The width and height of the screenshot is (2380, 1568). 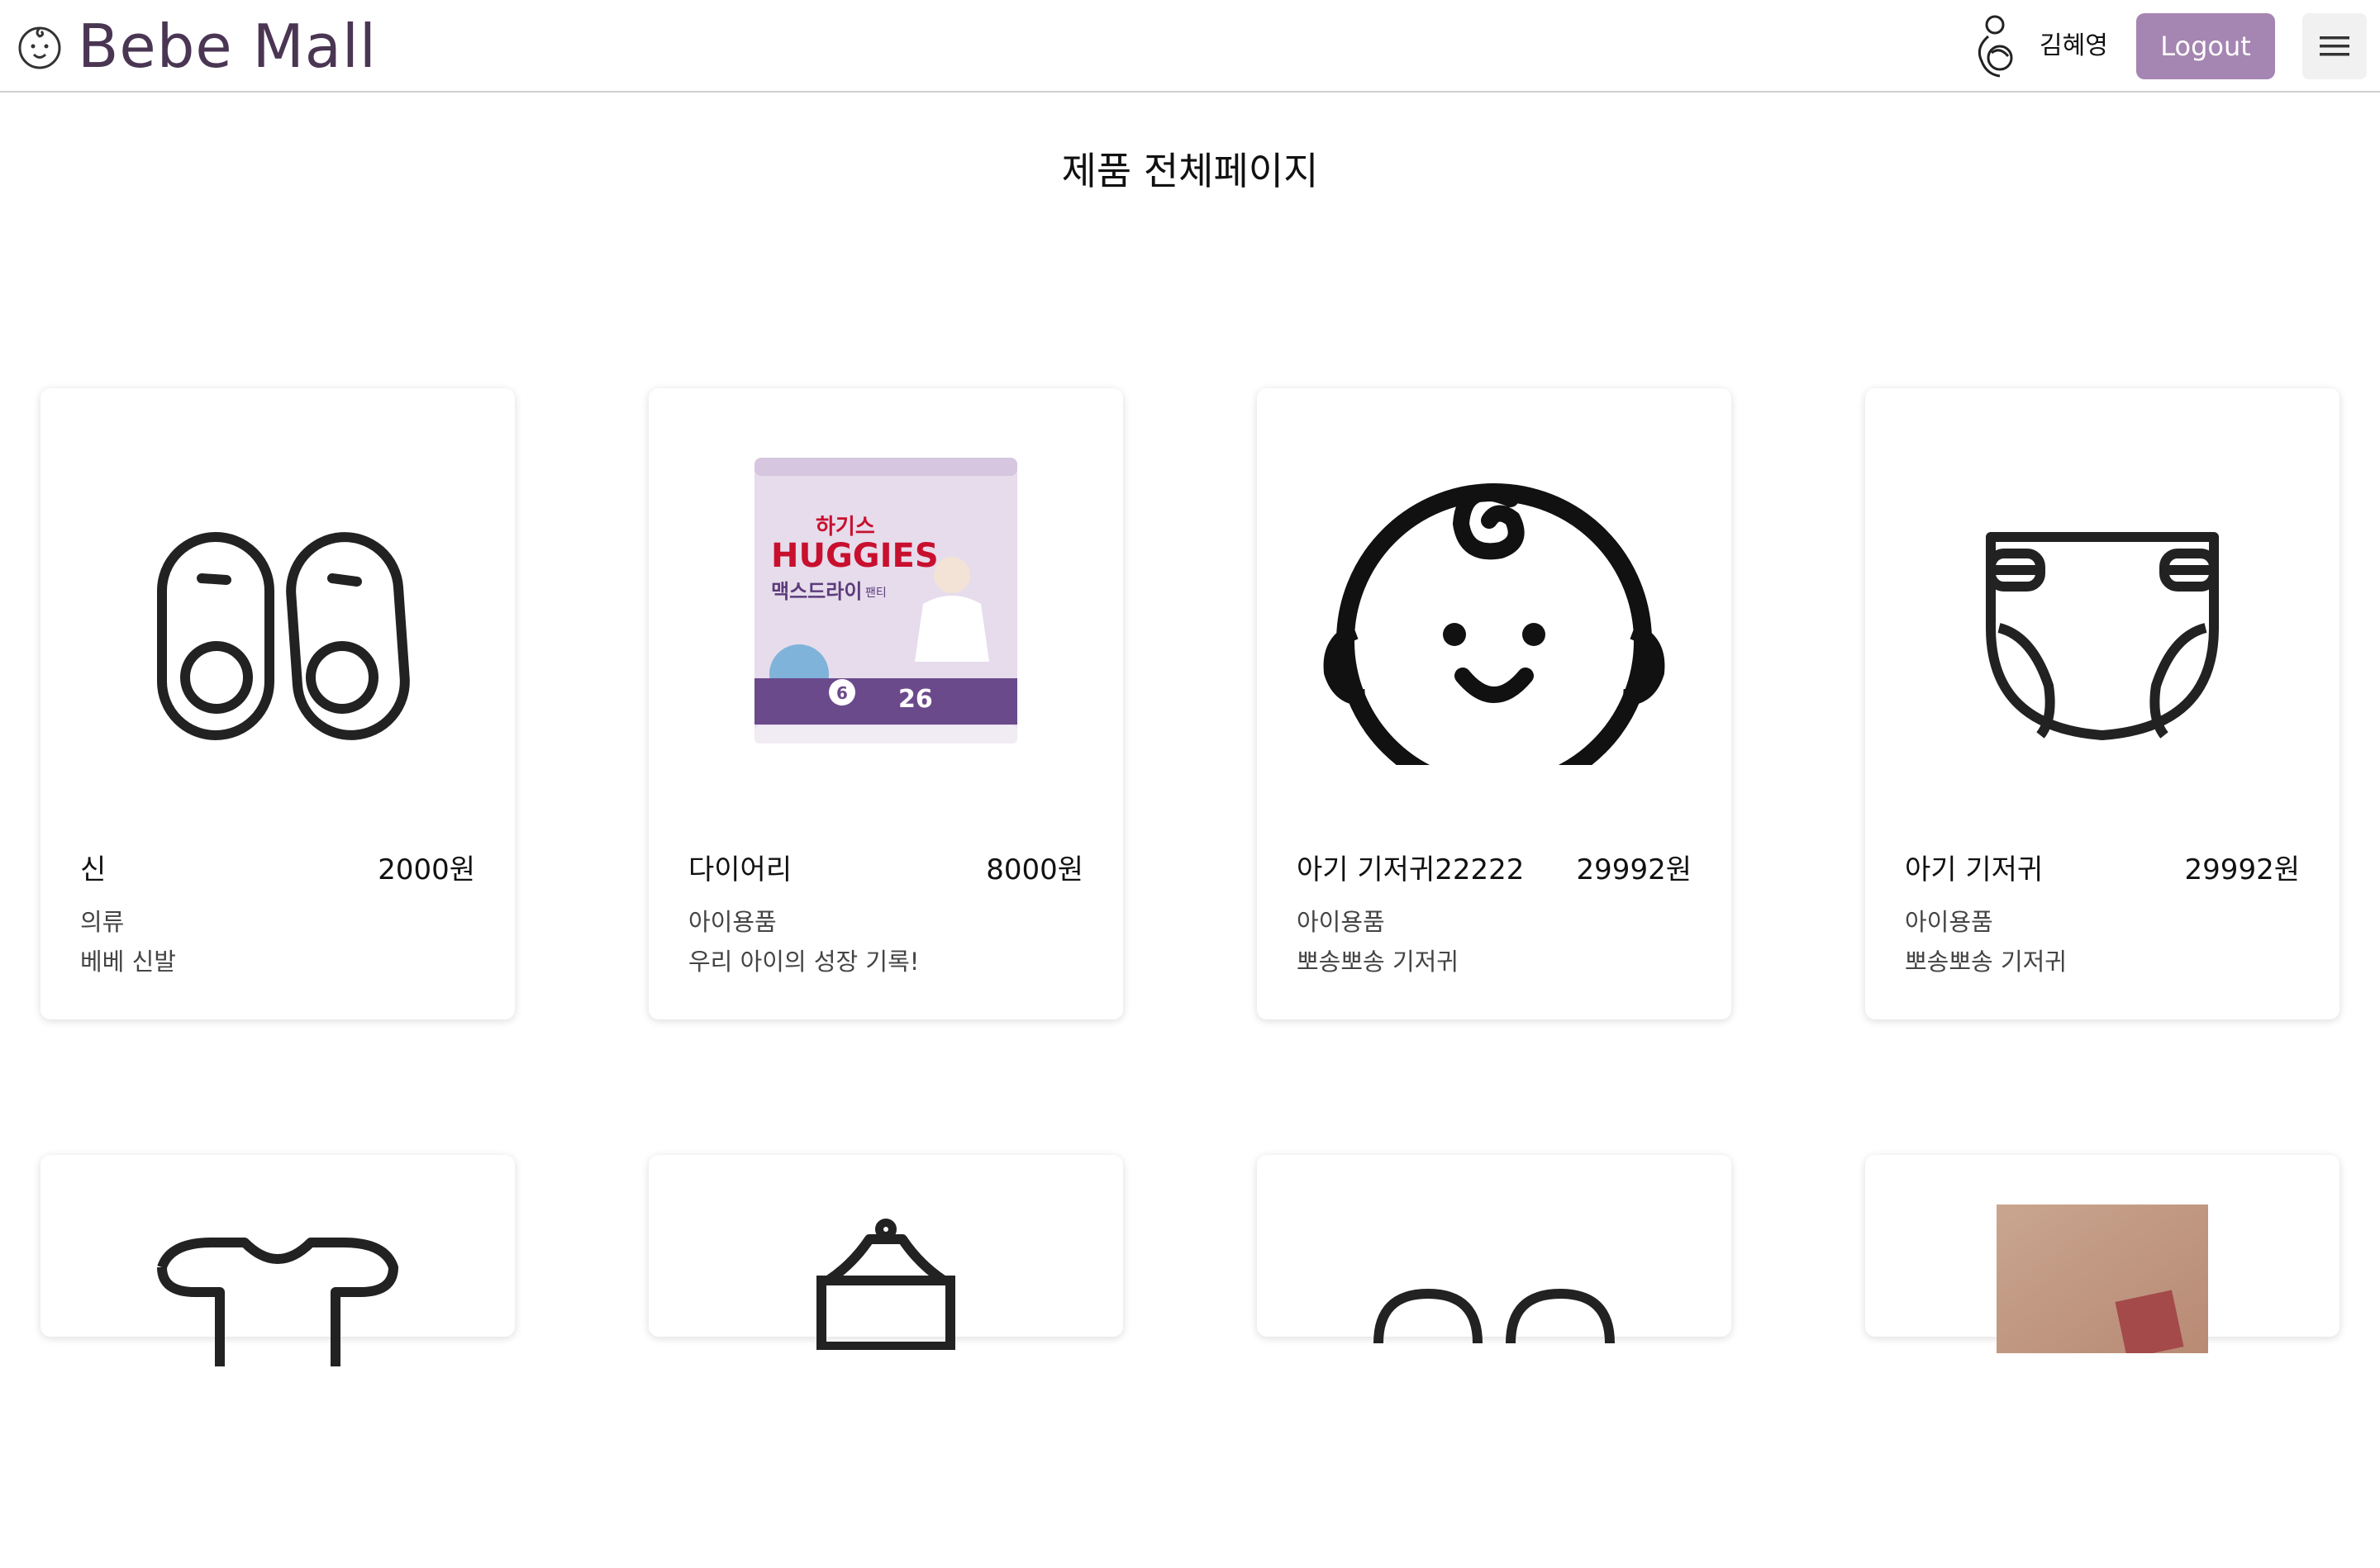 What do you see at coordinates (845, 527) in the screenshot?
I see `package-brand-kr: 하기스` at bounding box center [845, 527].